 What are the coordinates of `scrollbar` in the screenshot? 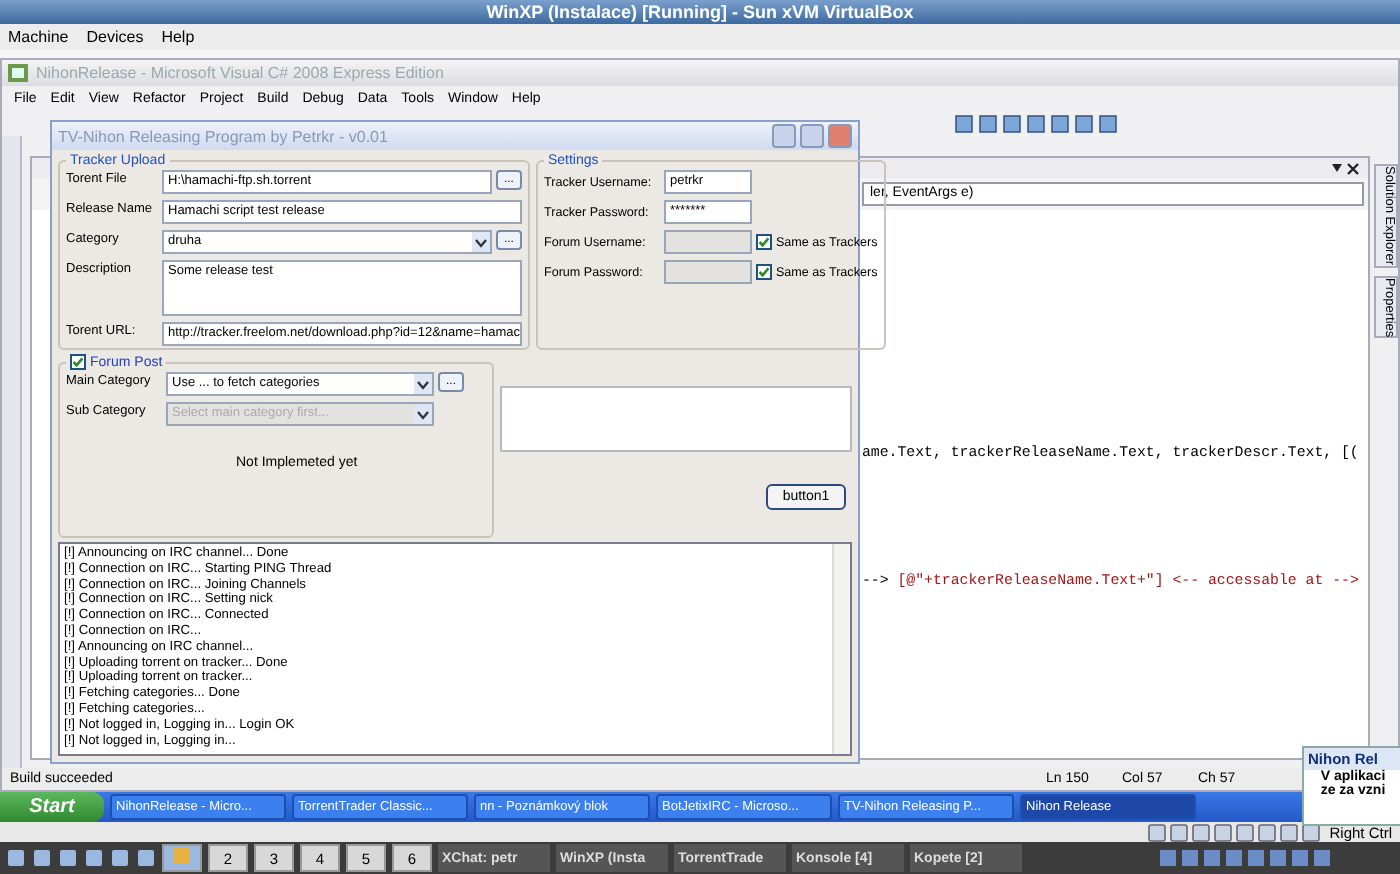 It's located at (841, 649).